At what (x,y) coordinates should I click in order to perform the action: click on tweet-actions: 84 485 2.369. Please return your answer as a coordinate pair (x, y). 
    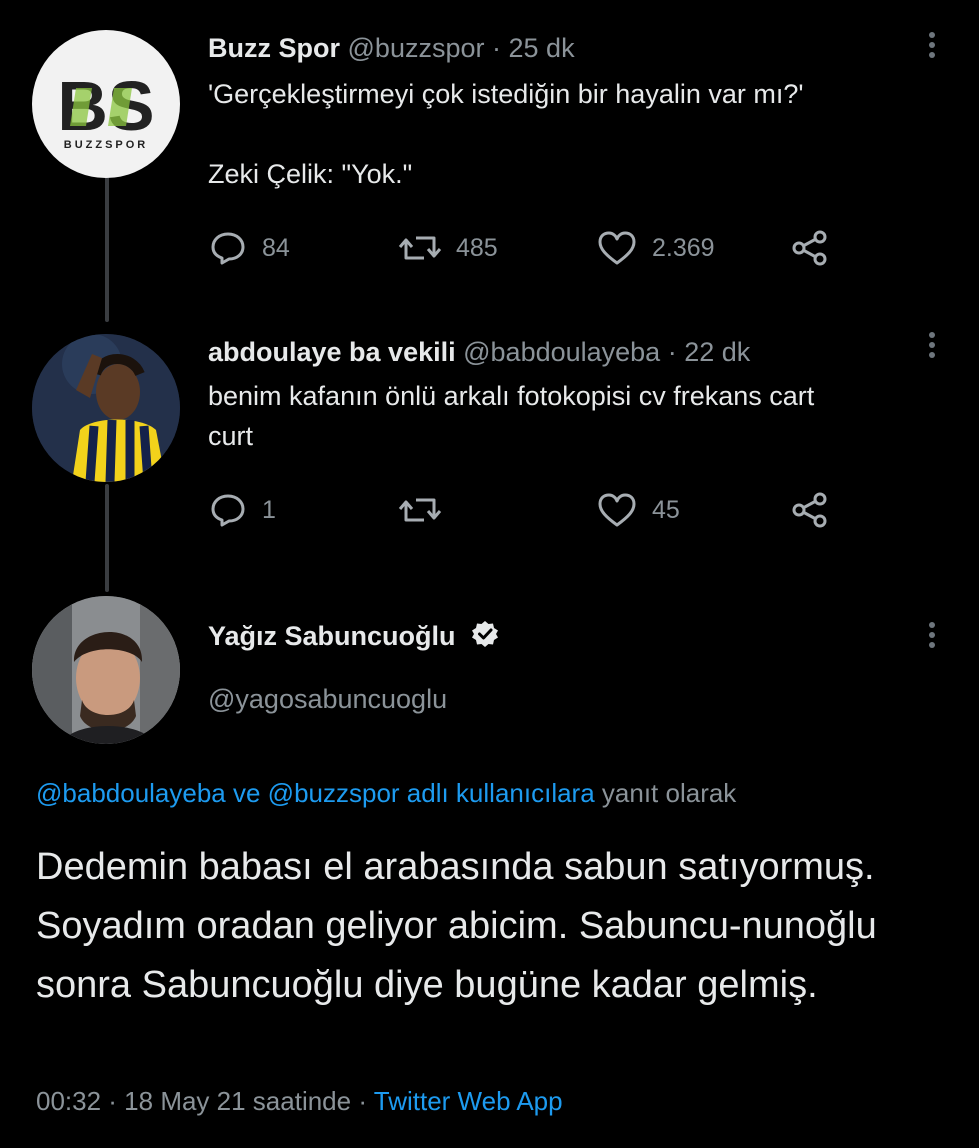
    Looking at the image, I should click on (528, 248).